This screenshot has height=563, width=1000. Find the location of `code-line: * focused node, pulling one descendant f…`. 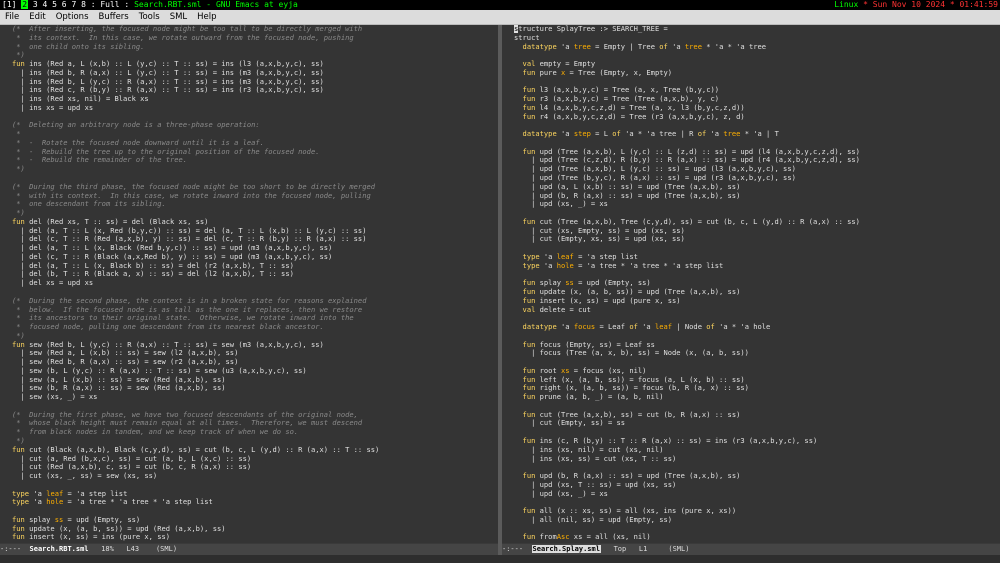

code-line: * focused node, pulling one descendant f… is located at coordinates (195, 327).